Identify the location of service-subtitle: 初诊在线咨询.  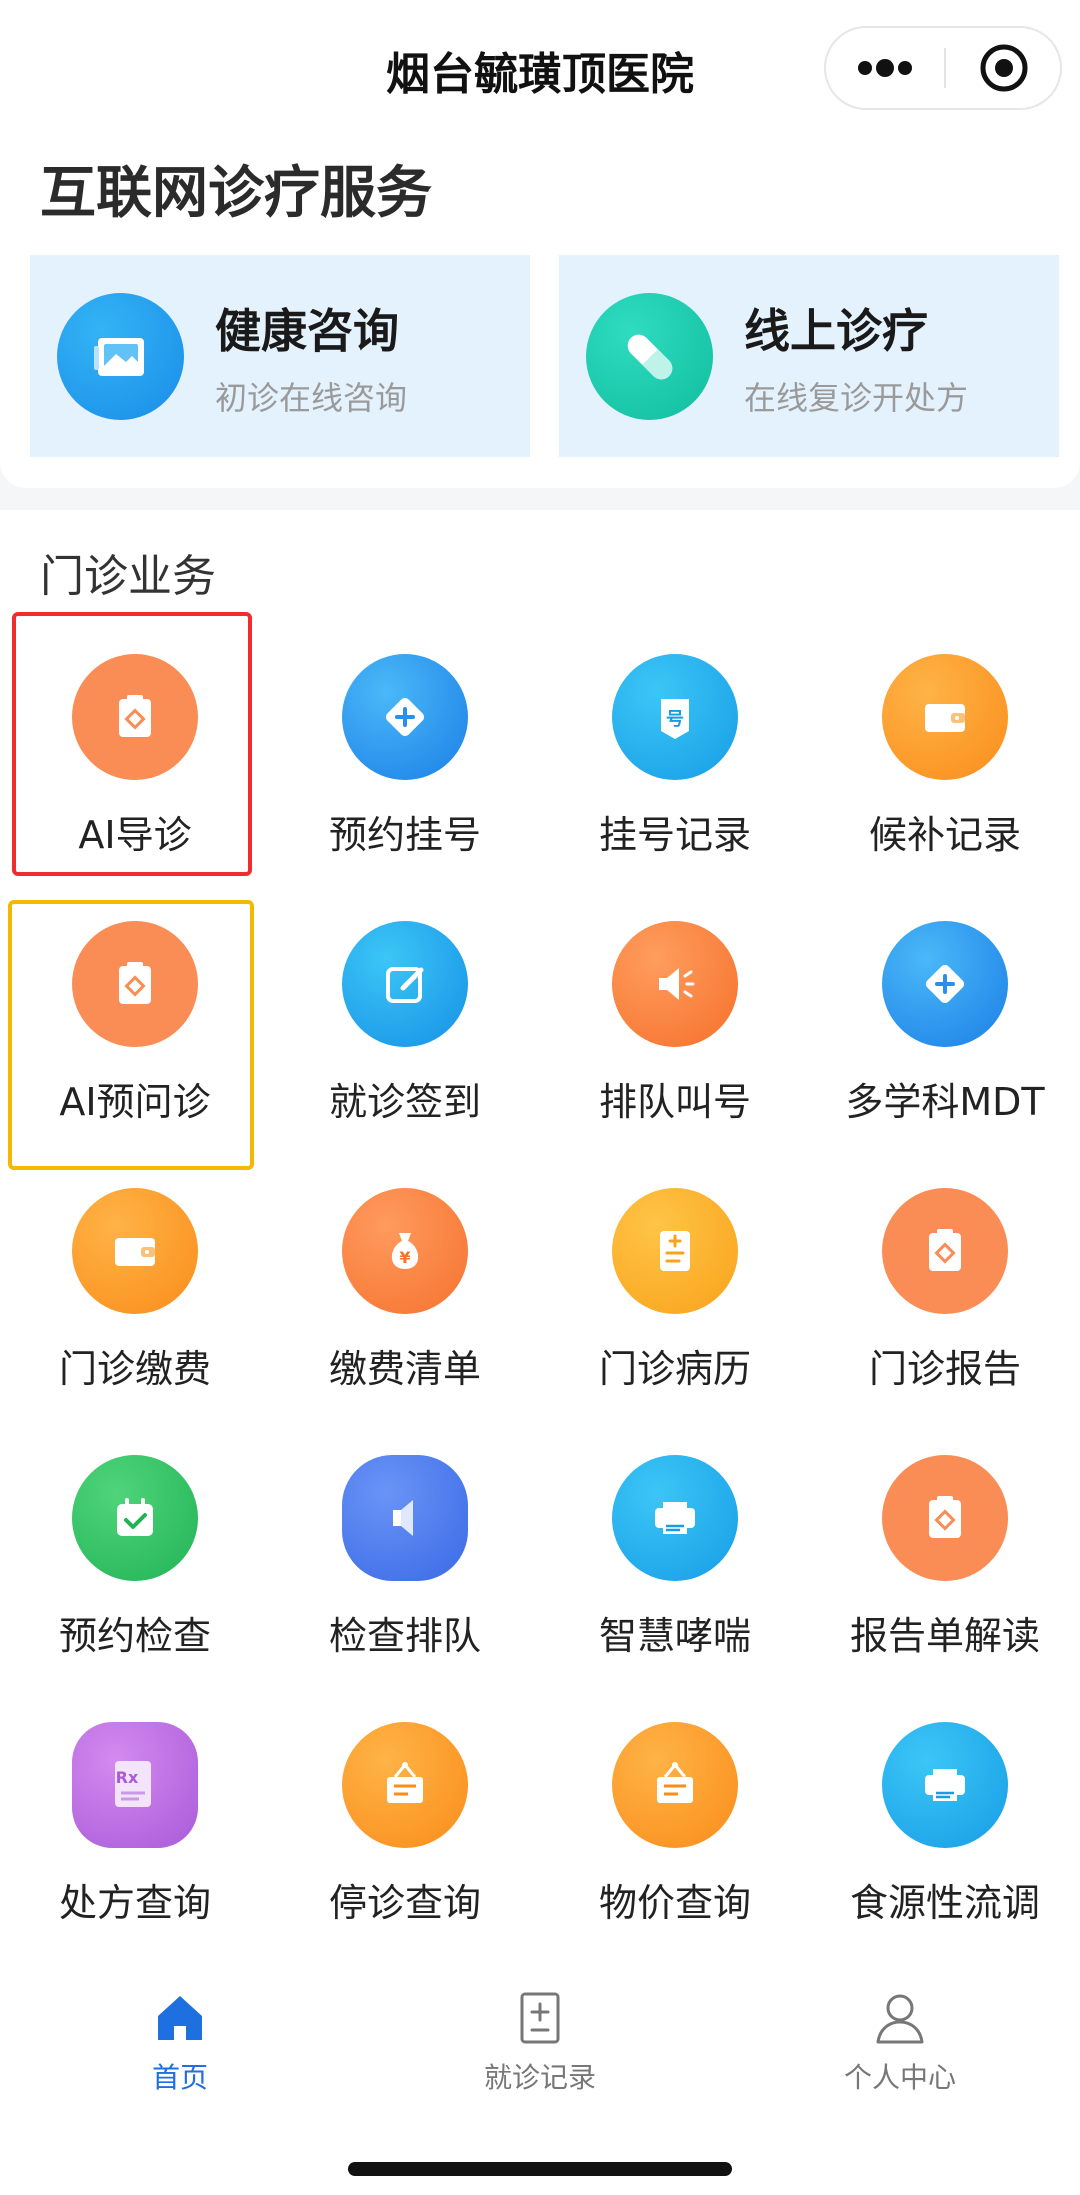
(311, 398).